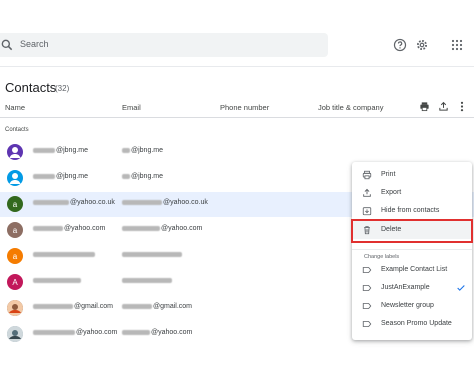 This screenshot has height=379, width=474. What do you see at coordinates (92, 202) in the screenshot?
I see `name-suffix: @yahoo.co.uk` at bounding box center [92, 202].